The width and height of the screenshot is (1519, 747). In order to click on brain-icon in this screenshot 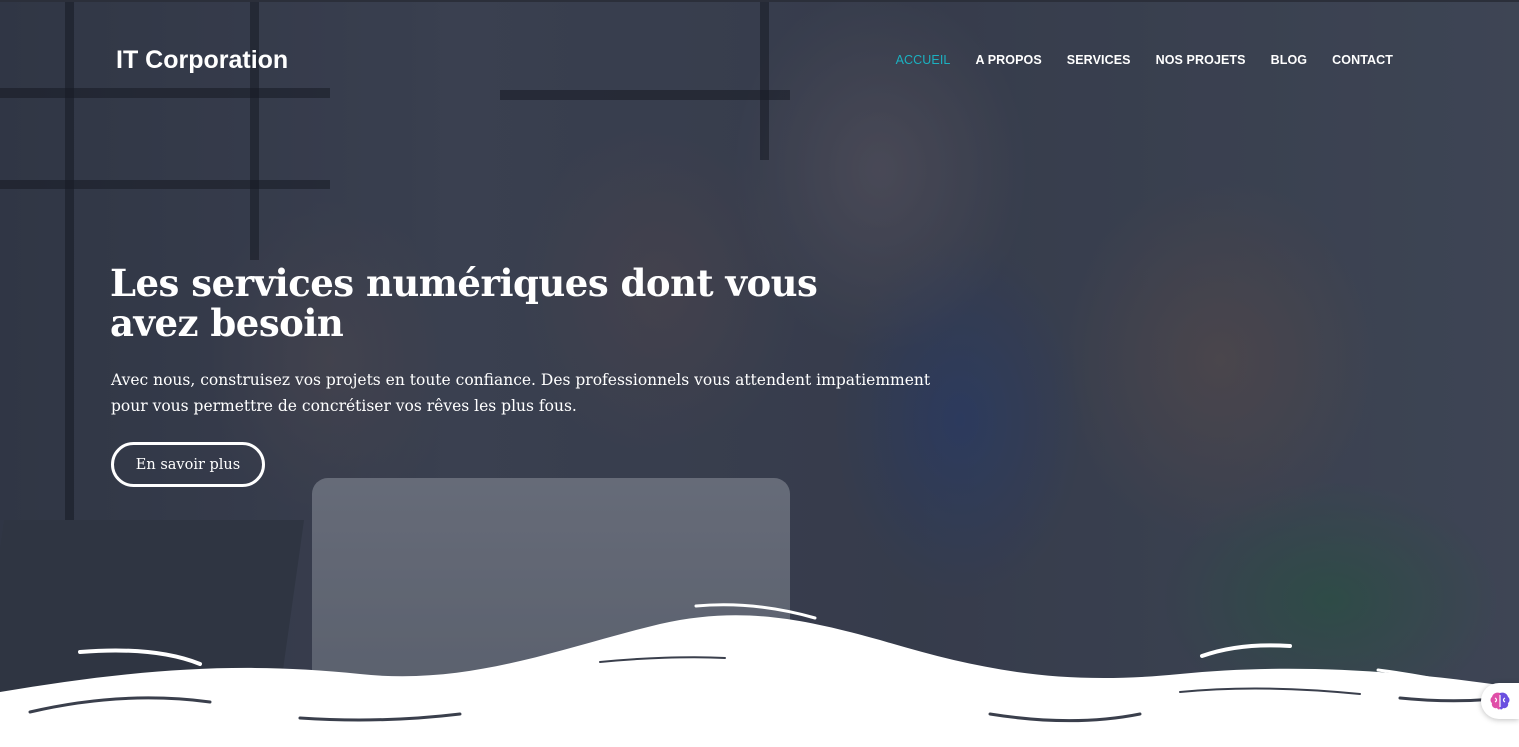, I will do `click(1500, 701)`.